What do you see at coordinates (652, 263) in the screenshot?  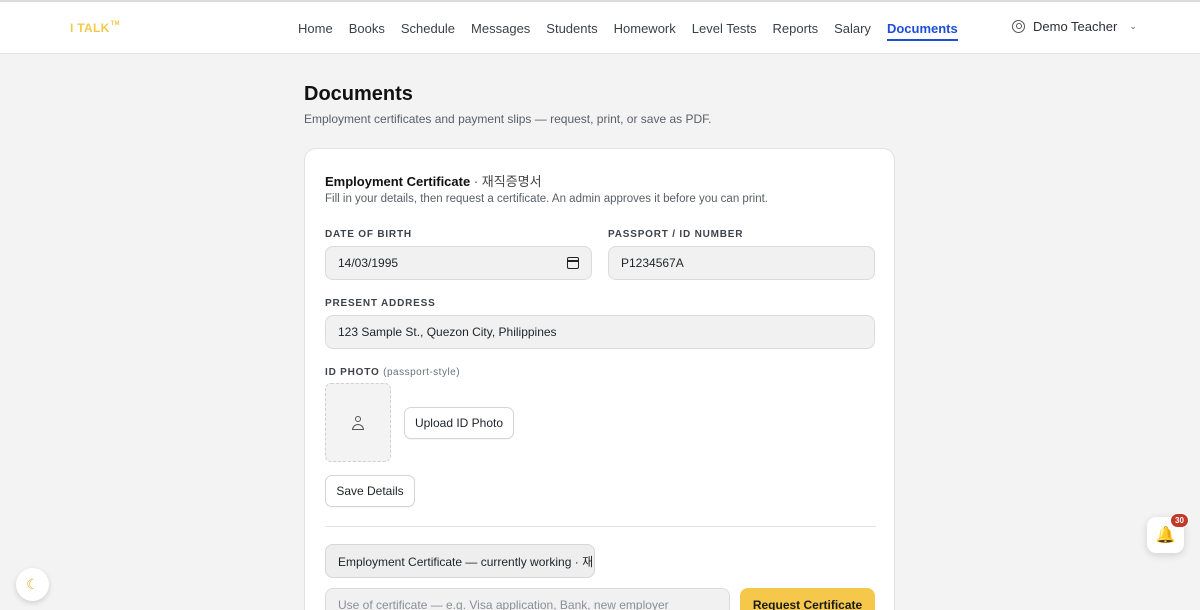 I see `passport-value: P1234567A` at bounding box center [652, 263].